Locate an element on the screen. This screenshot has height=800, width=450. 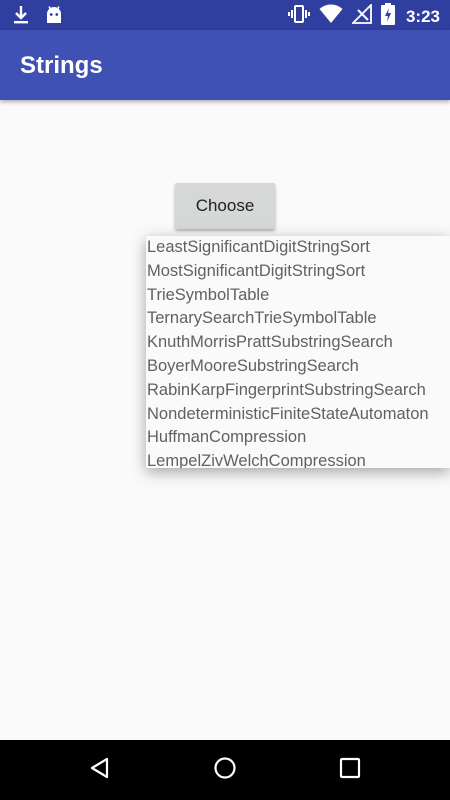
list-item: LeastSignificantDigitStringSort is located at coordinates (298, 248).